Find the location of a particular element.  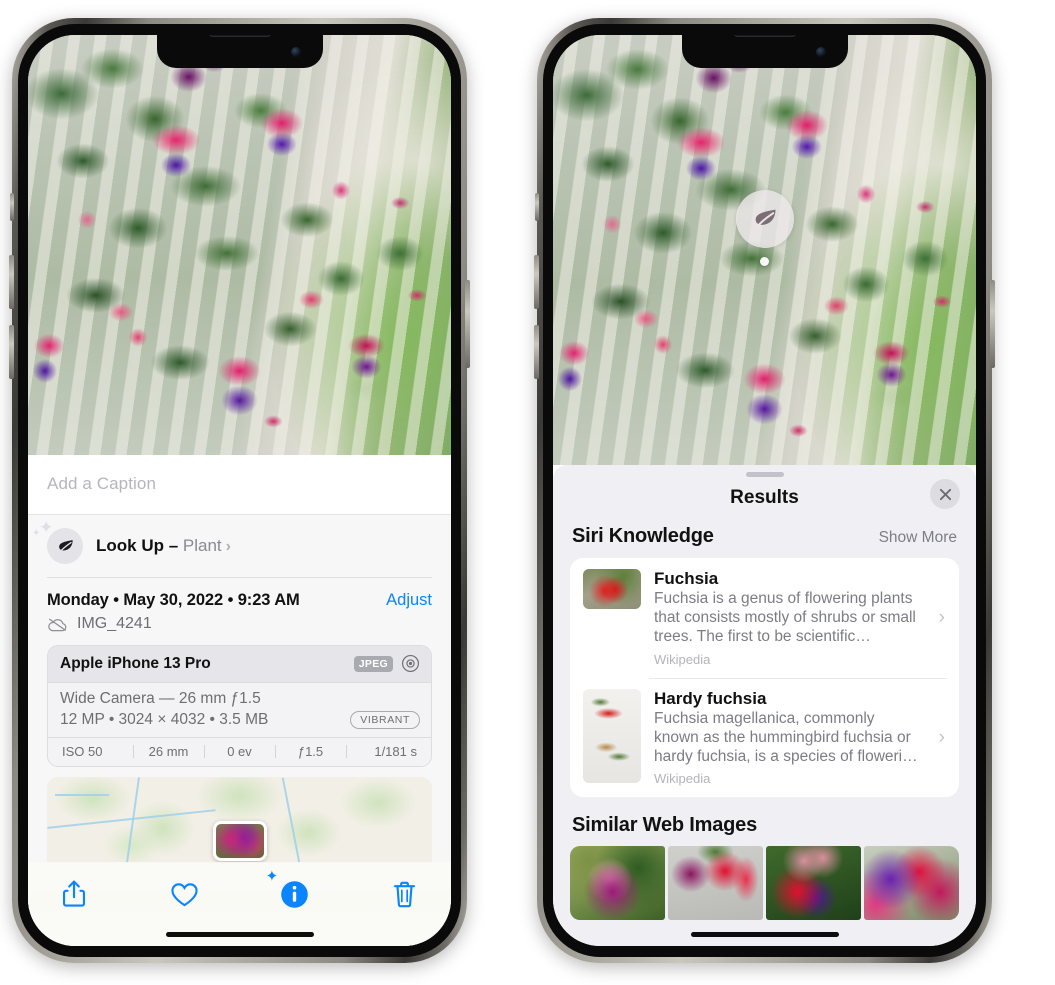

share-icon is located at coordinates (74, 893).